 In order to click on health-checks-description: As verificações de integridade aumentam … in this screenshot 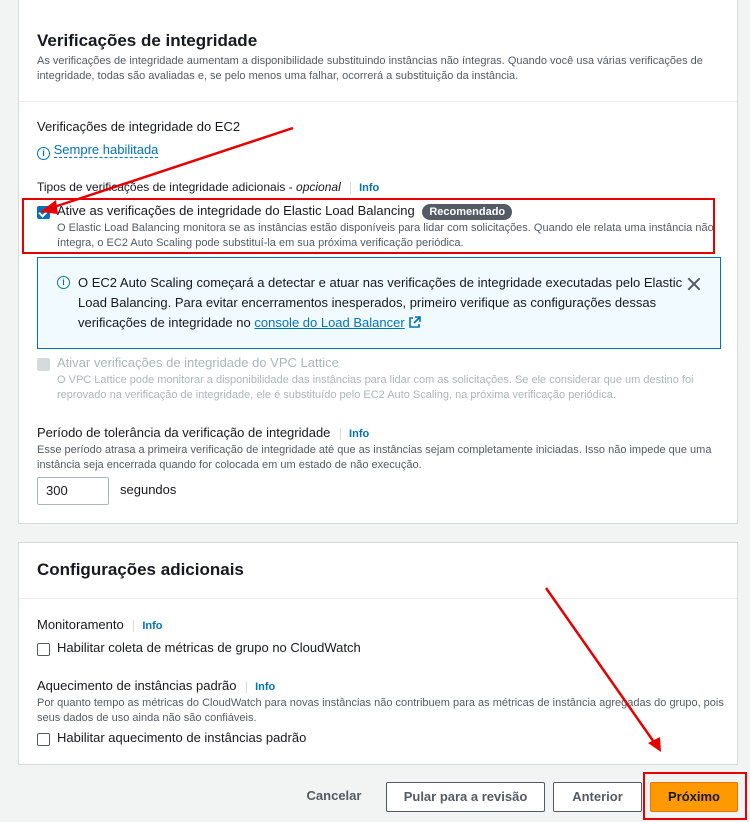, I will do `click(370, 68)`.